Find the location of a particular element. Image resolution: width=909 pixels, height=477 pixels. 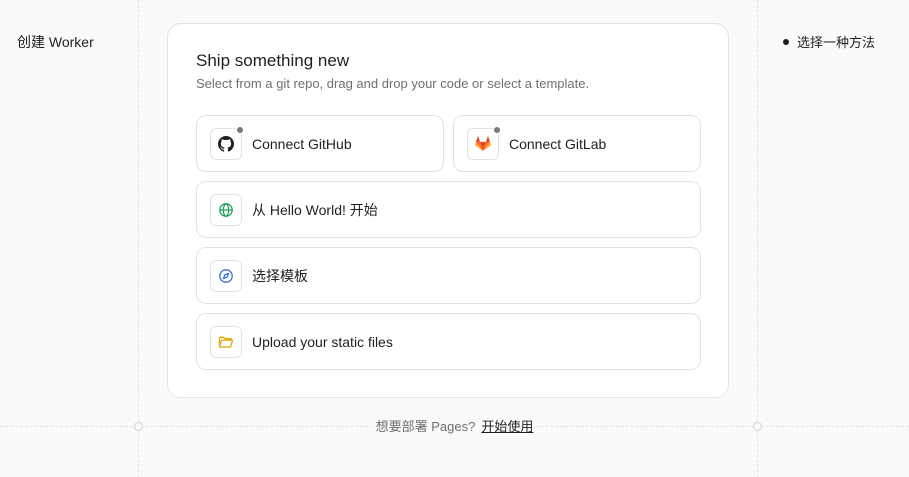

compass-icon is located at coordinates (226, 275).